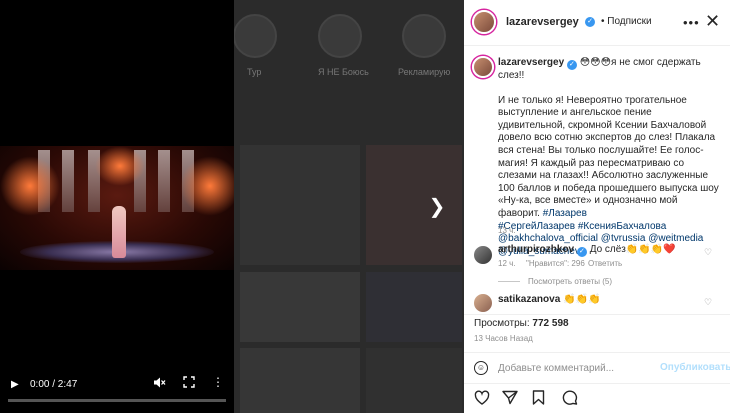 The image size is (730, 413). Describe the element at coordinates (632, 249) in the screenshot. I see `comment-text: До слёз👏👏👏❤️` at that location.